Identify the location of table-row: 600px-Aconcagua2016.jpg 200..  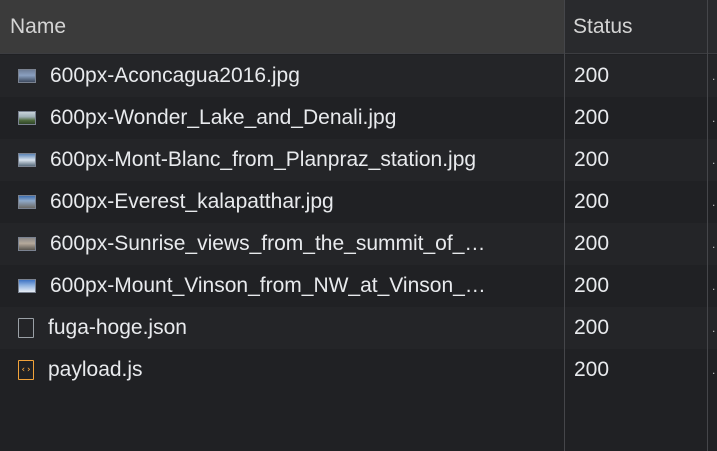
(358, 76).